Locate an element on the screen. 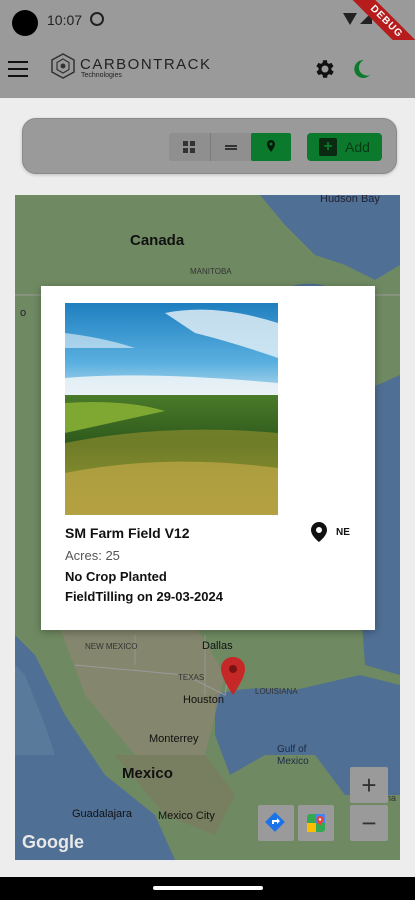 The image size is (415, 900). plus-icon: + is located at coordinates (328, 147).